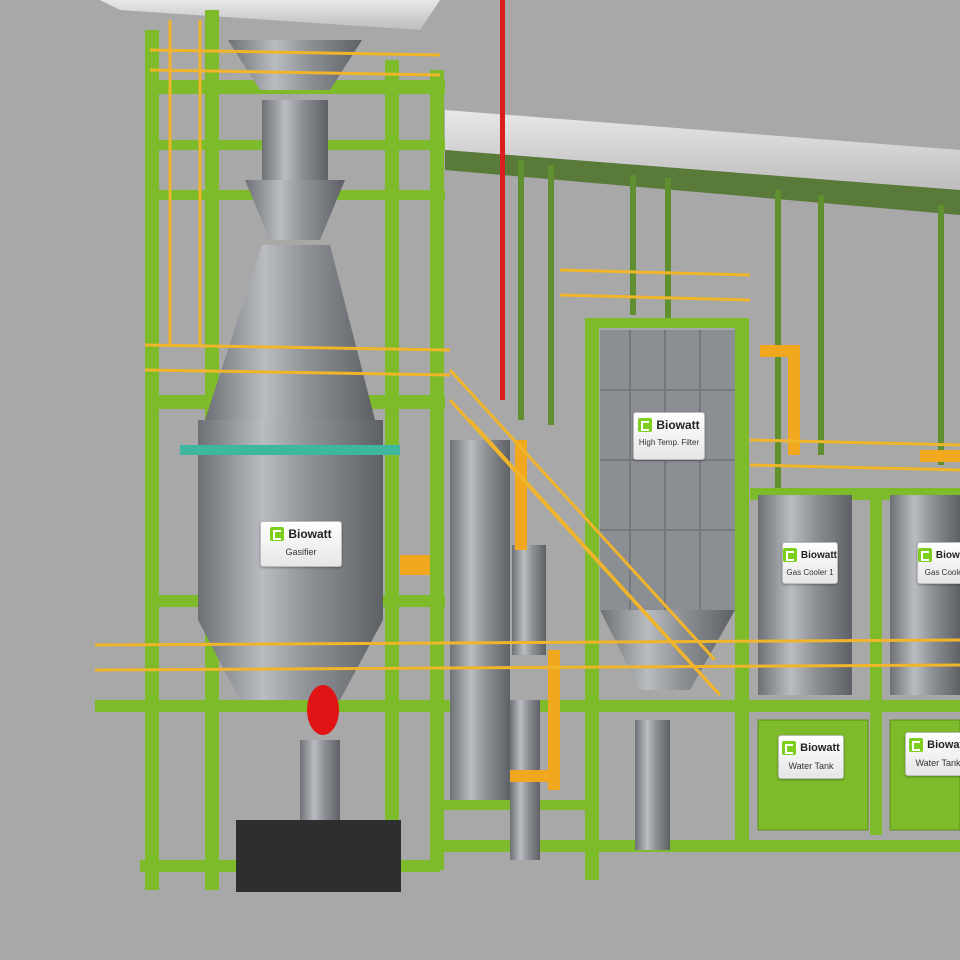  What do you see at coordinates (301, 552) in the screenshot?
I see `gasifier-label: Gasifier` at bounding box center [301, 552].